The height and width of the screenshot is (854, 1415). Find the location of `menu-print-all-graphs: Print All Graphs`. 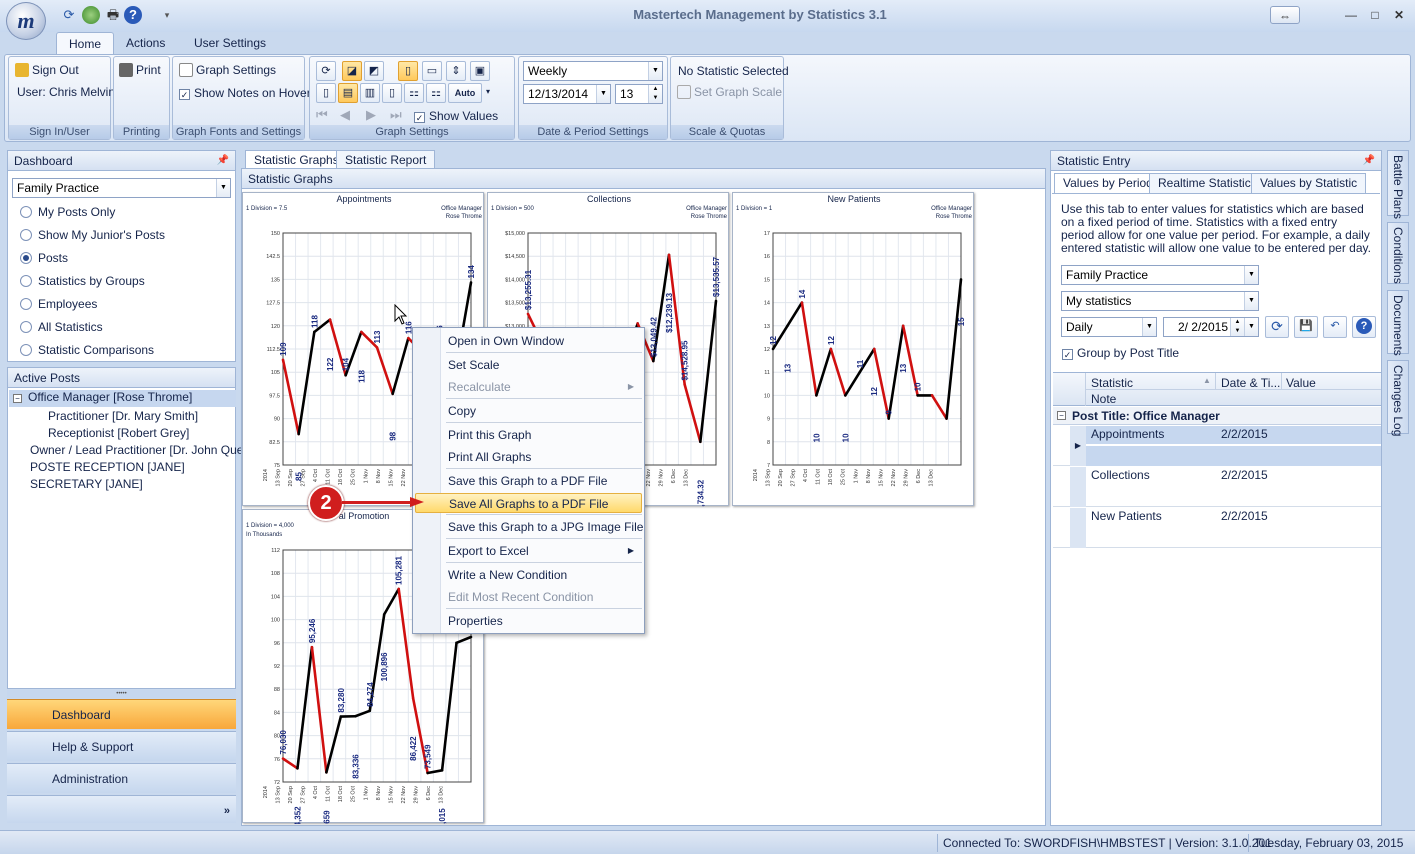

menu-print-all-graphs: Print All Graphs is located at coordinates (528, 457).